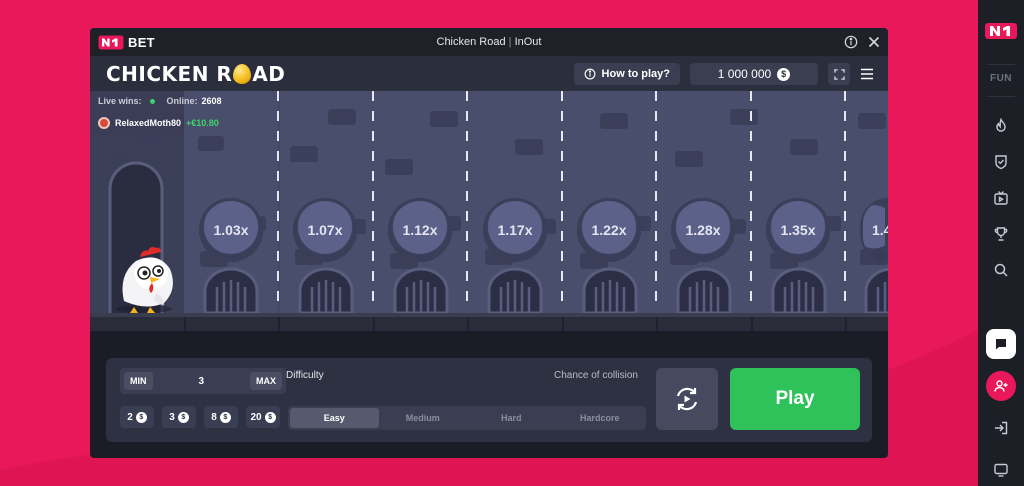 The width and height of the screenshot is (1024, 486). Describe the element at coordinates (203, 417) in the screenshot. I see `quick-bet-chips: 2 $ 3 $ 8 $ 20 $` at that location.